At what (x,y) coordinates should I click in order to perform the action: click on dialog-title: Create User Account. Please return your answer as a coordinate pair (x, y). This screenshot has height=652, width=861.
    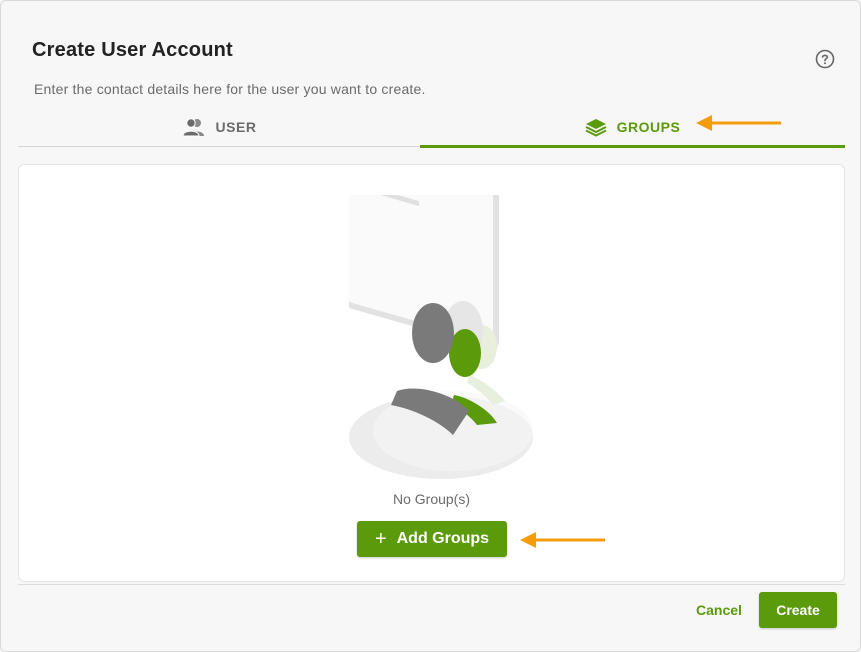
    Looking at the image, I should click on (132, 50).